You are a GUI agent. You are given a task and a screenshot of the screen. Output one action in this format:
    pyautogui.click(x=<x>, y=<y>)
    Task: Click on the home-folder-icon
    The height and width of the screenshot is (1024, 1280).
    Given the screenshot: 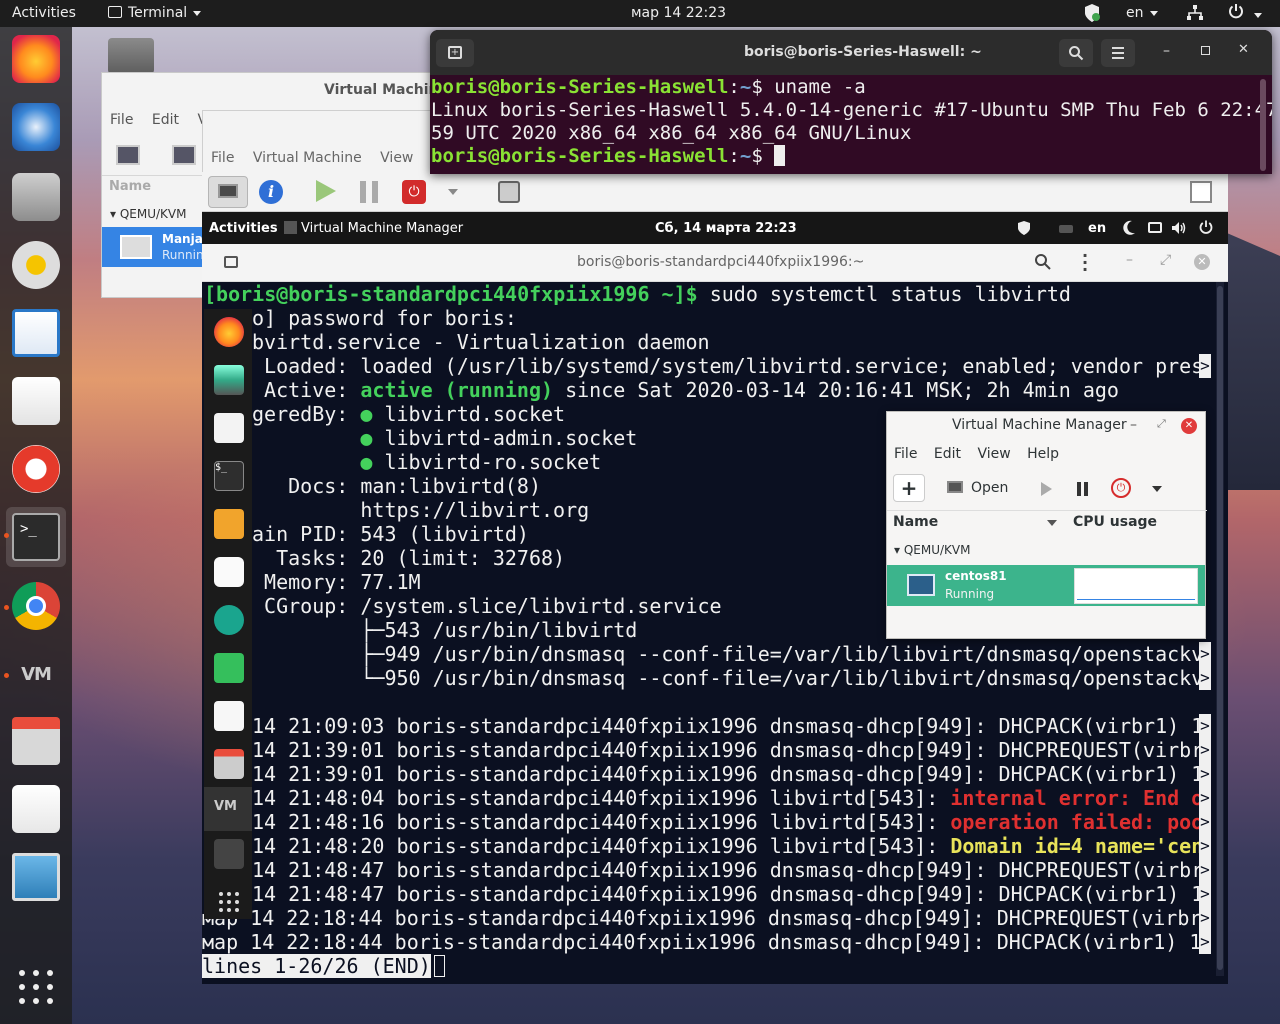 What is the action you would take?
    pyautogui.click(x=131, y=56)
    